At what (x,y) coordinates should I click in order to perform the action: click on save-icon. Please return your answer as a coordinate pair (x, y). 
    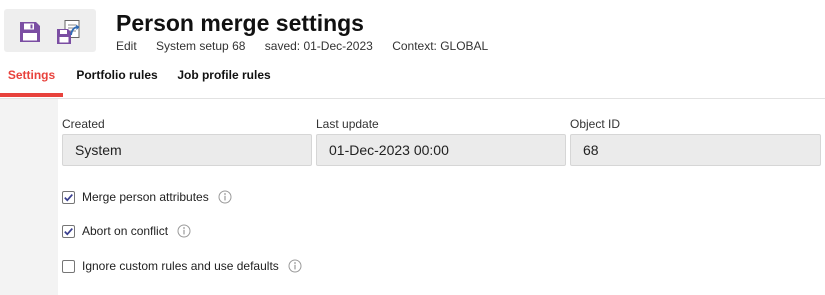
    Looking at the image, I should click on (30, 32).